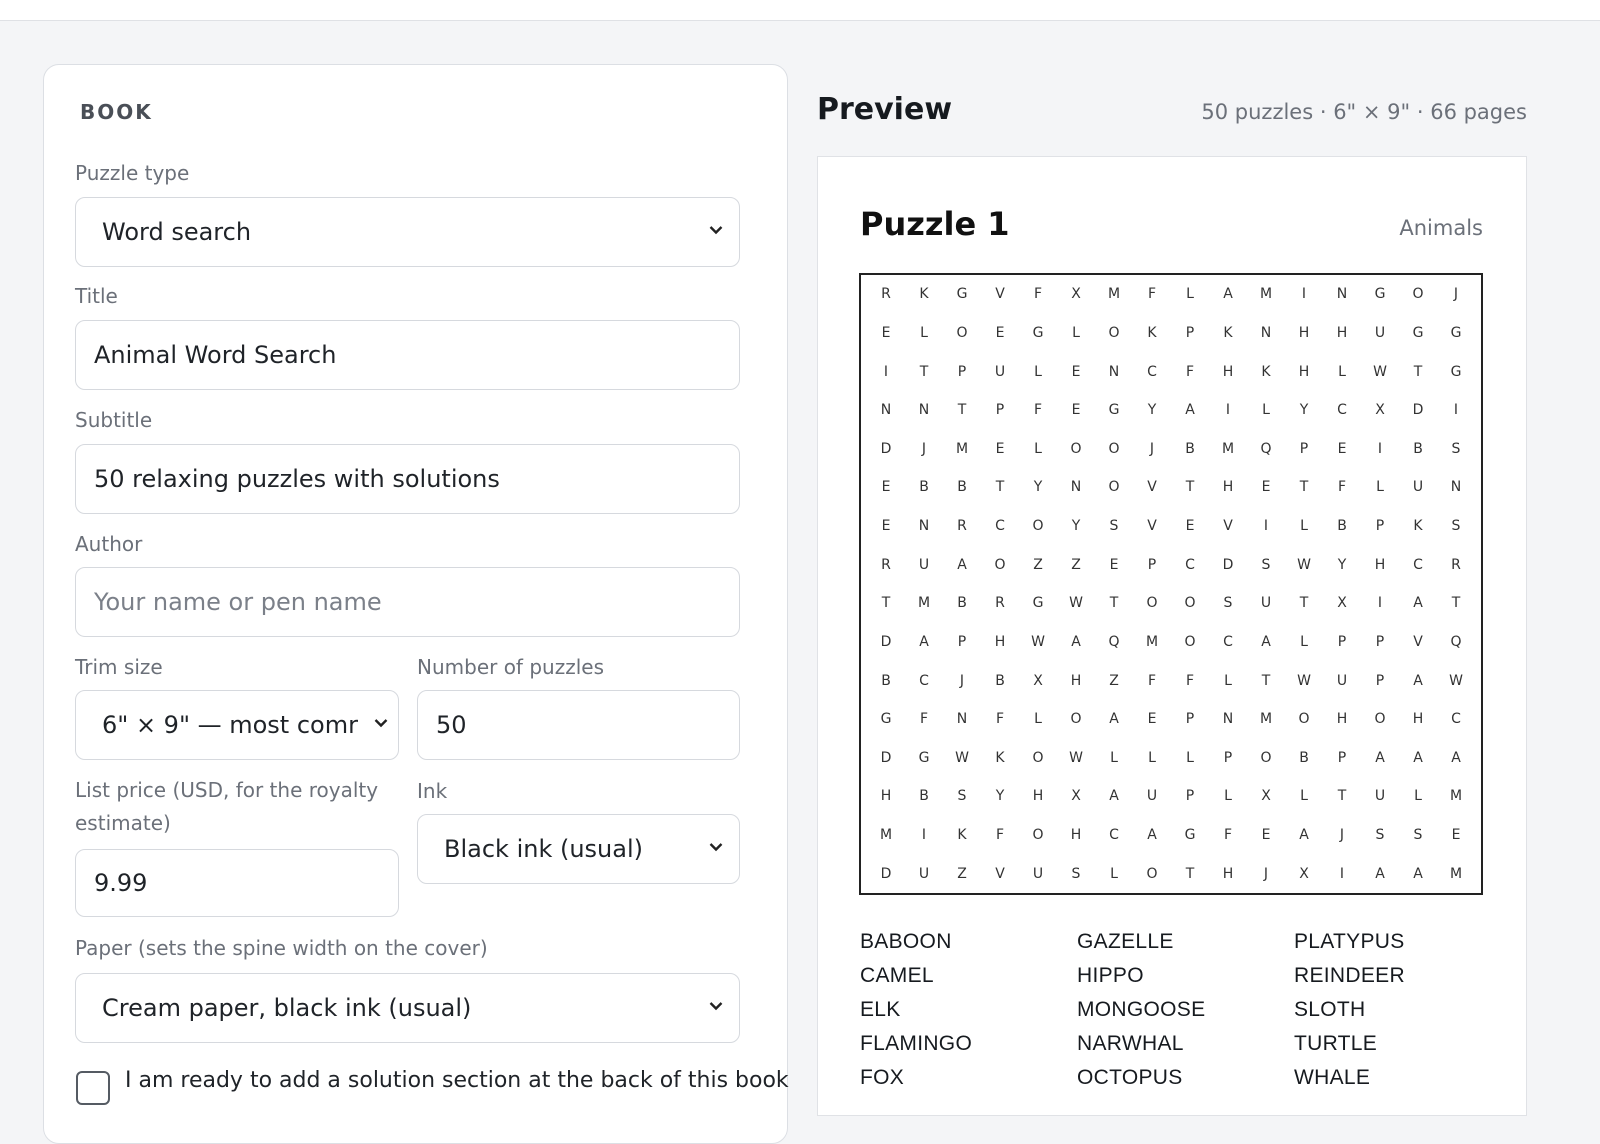 Image resolution: width=1600 pixels, height=1144 pixels. Describe the element at coordinates (407, 602) in the screenshot. I see `author-input` at that location.